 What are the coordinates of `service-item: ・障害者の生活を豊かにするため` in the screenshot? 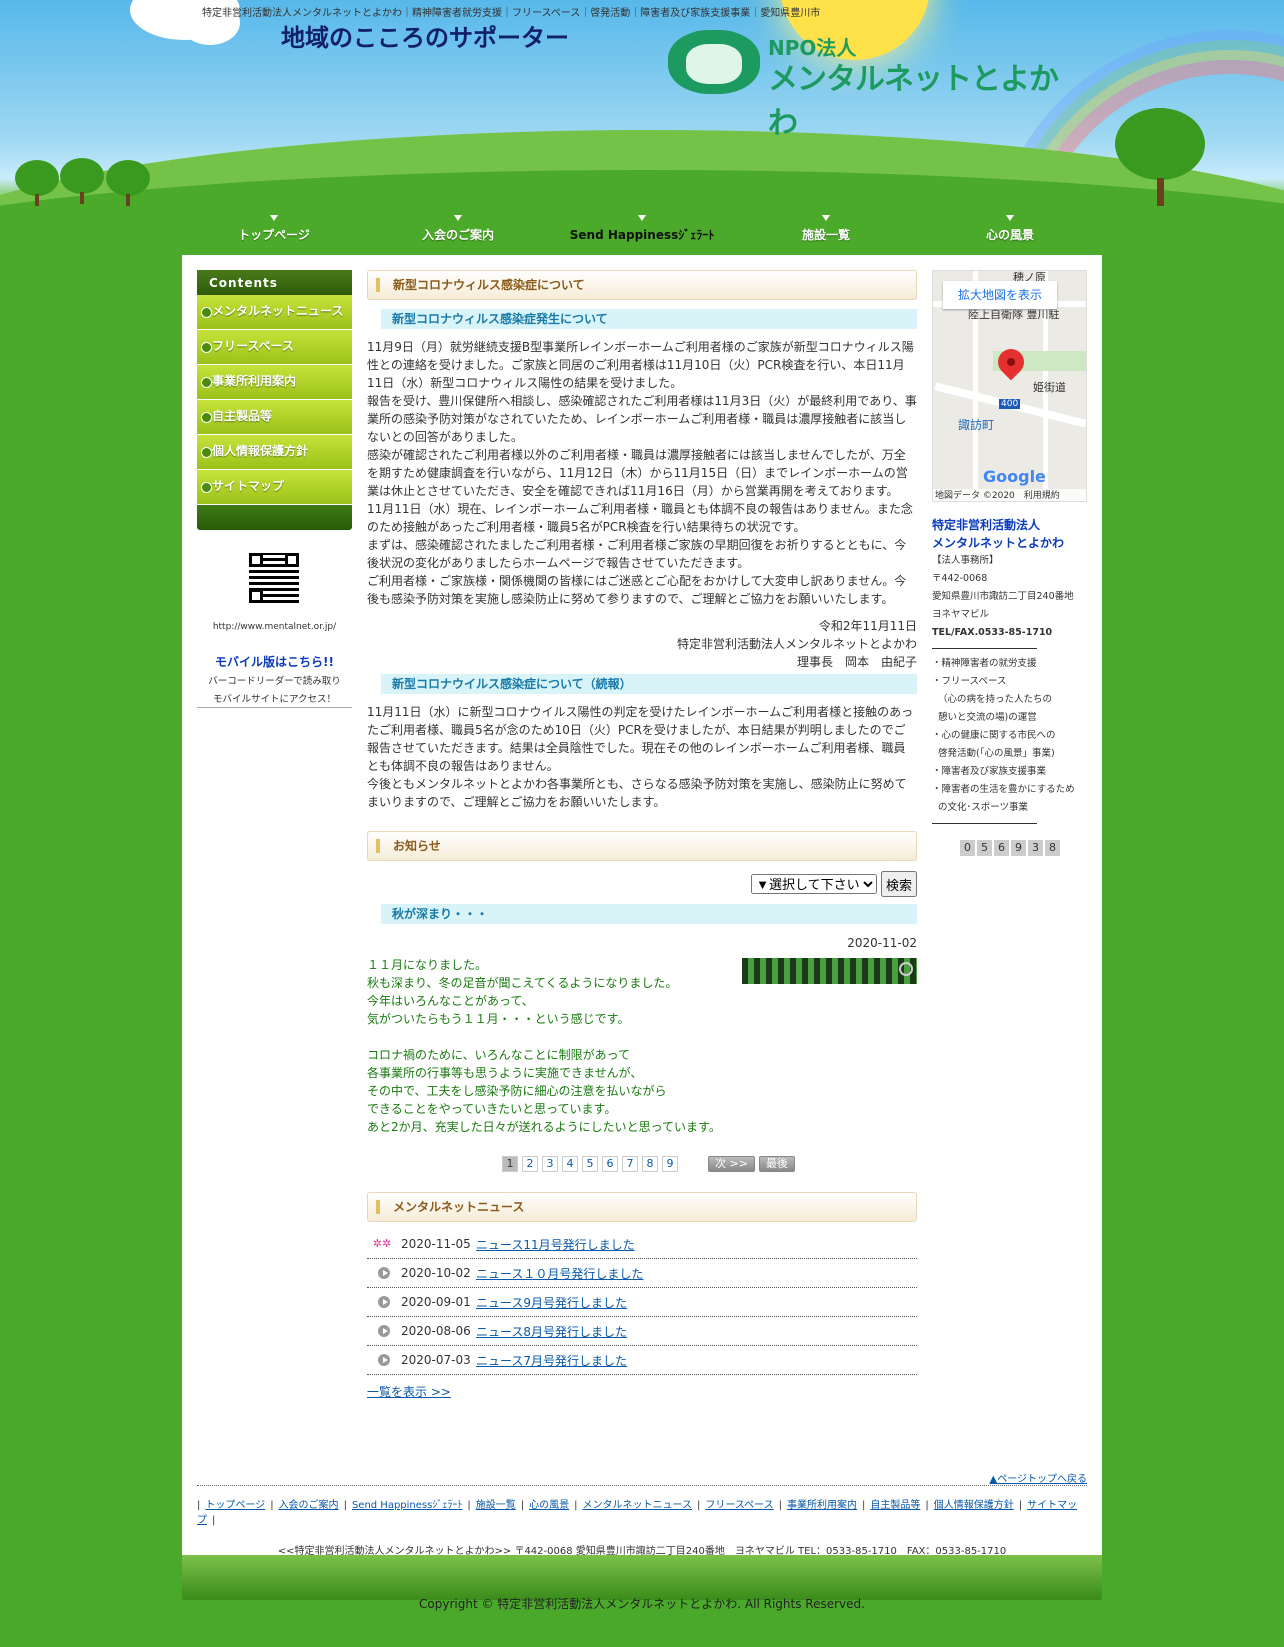 It's located at (1003, 789).